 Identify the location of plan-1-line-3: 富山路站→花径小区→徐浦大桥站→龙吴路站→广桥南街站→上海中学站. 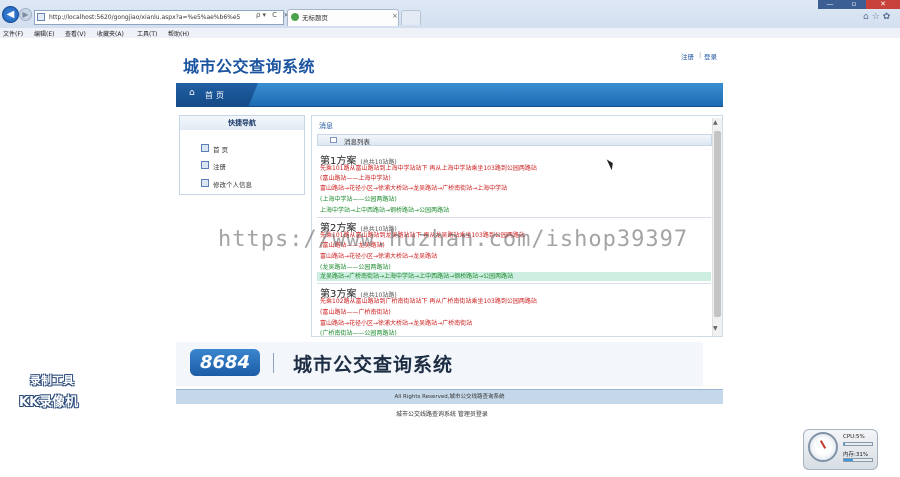
(414, 188).